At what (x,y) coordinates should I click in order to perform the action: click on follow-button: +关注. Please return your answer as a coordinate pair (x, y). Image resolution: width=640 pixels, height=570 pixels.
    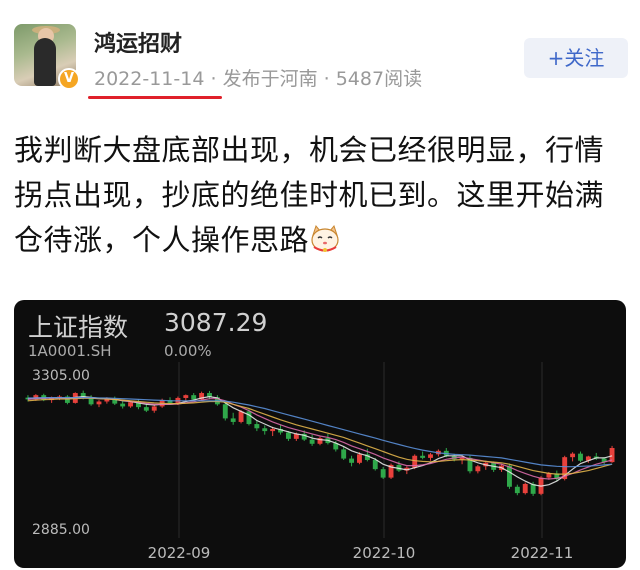
    Looking at the image, I should click on (576, 58).